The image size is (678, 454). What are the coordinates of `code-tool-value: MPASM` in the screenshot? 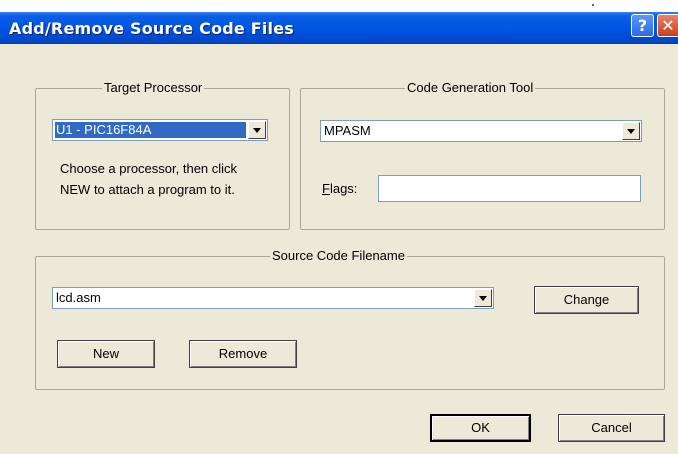 It's located at (347, 130).